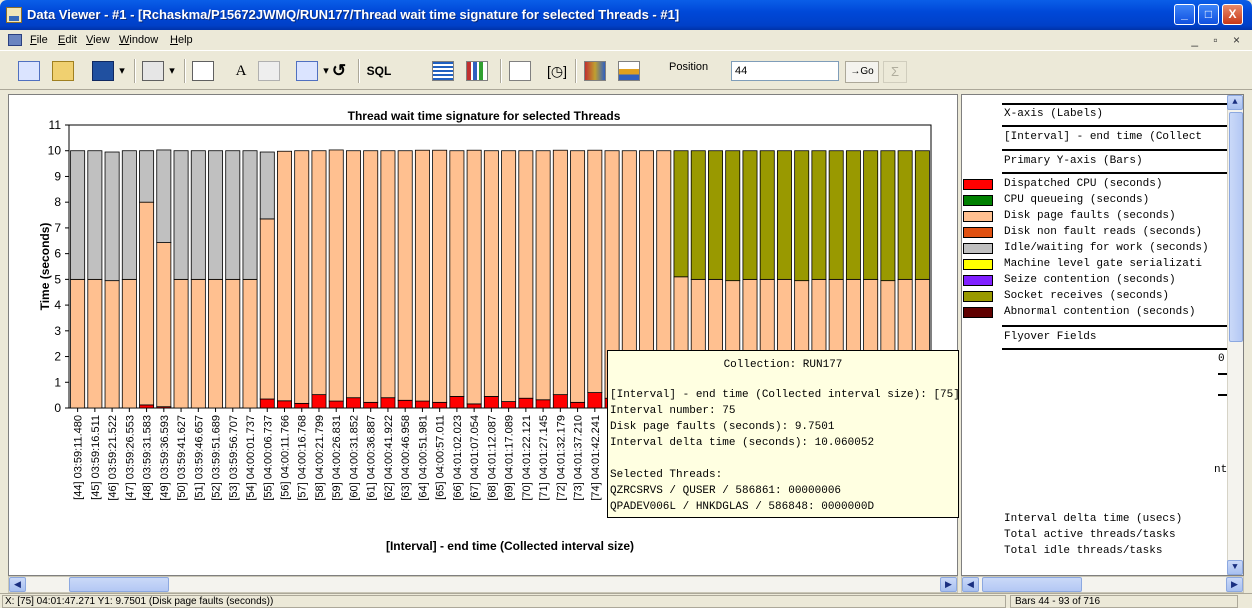 This screenshot has height=608, width=1252. What do you see at coordinates (1235, 102) in the screenshot?
I see `scroll-up-icon: ▲` at bounding box center [1235, 102].